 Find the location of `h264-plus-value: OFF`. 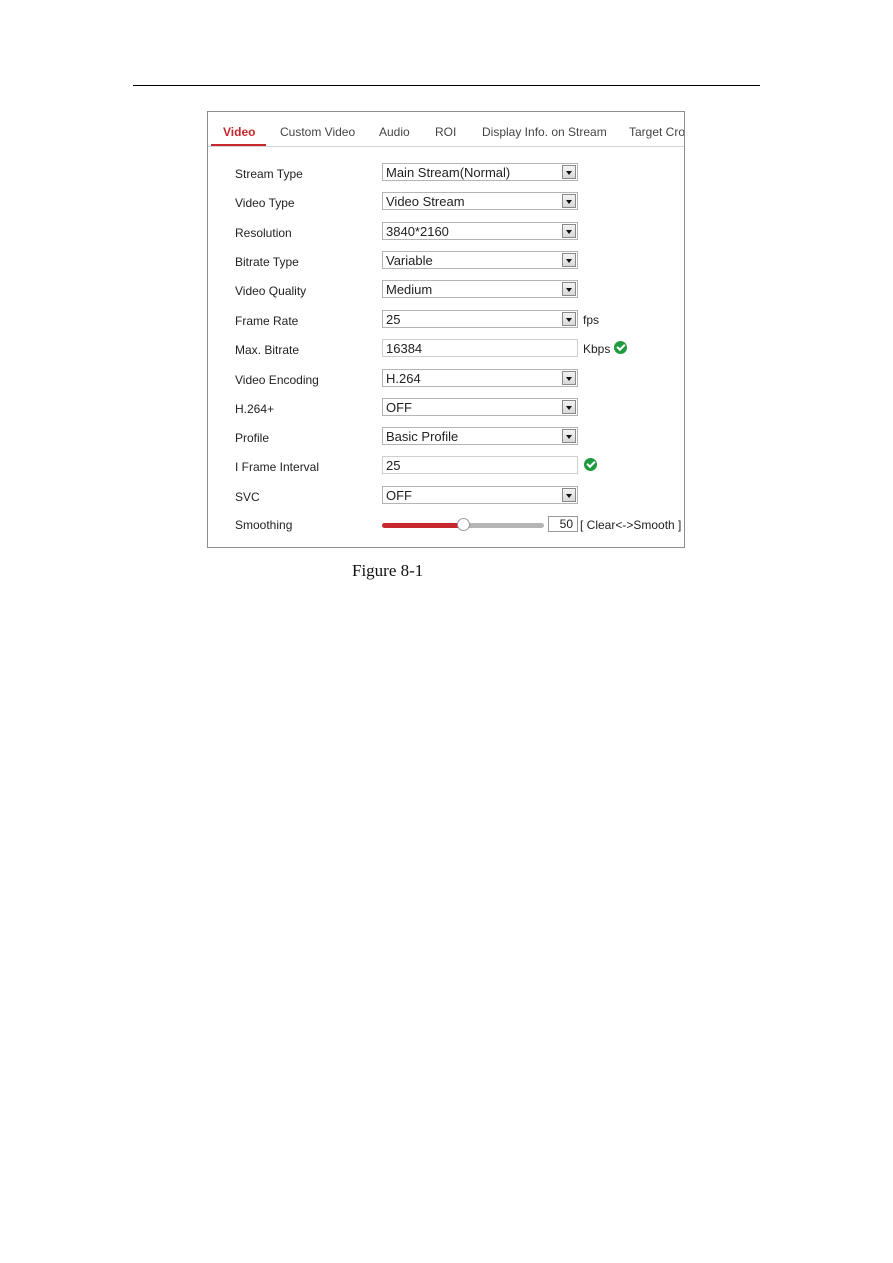

h264-plus-value: OFF is located at coordinates (399, 407).